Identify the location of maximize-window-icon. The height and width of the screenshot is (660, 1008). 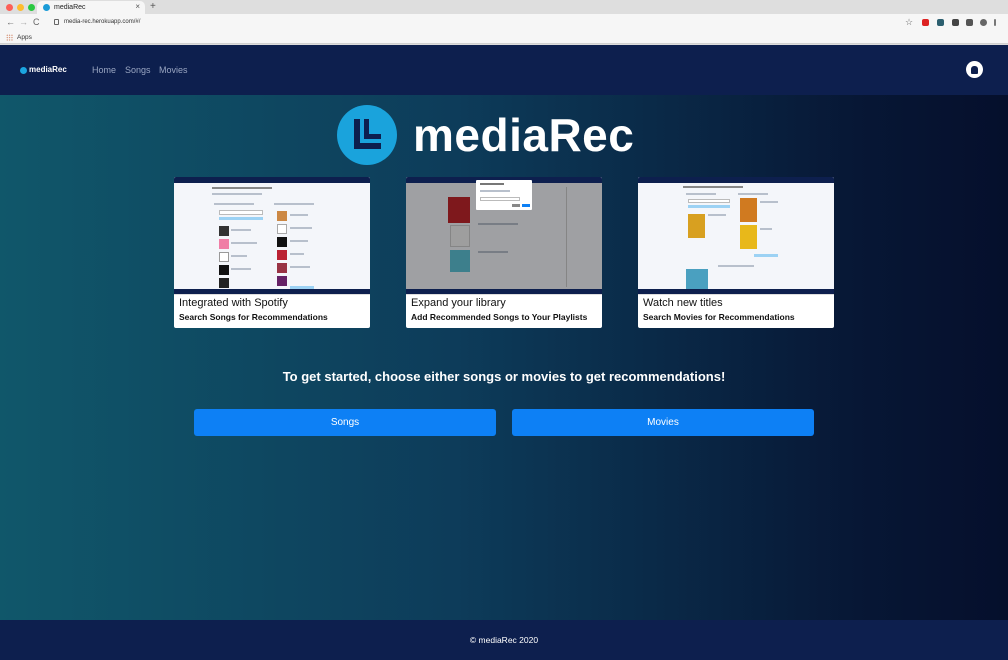
(31, 7).